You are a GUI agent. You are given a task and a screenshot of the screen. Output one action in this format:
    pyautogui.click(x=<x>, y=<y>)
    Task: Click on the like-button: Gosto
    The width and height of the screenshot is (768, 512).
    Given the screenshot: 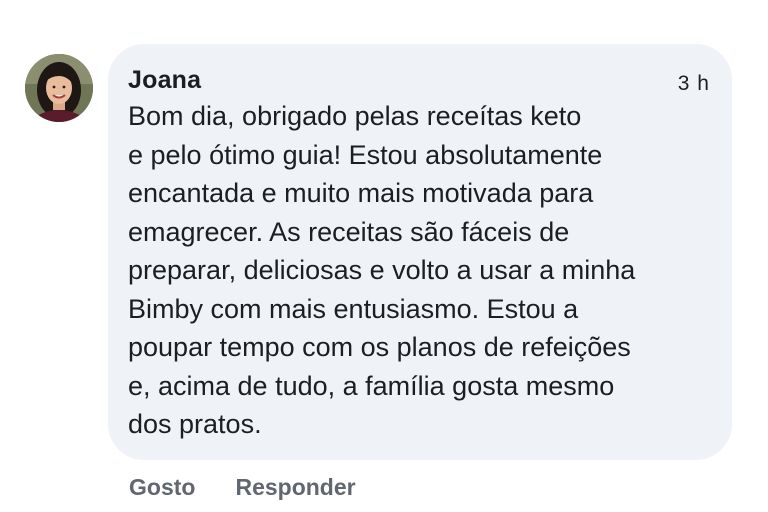 What is the action you would take?
    pyautogui.click(x=162, y=487)
    